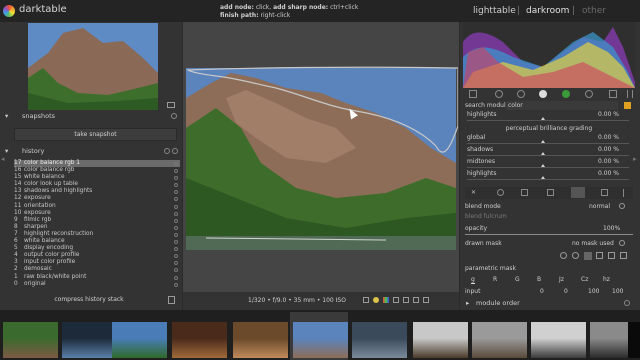 The width and height of the screenshot is (640, 360). What do you see at coordinates (622, 206) in the screenshot?
I see `blend-mode-toggle-icon` at bounding box center [622, 206].